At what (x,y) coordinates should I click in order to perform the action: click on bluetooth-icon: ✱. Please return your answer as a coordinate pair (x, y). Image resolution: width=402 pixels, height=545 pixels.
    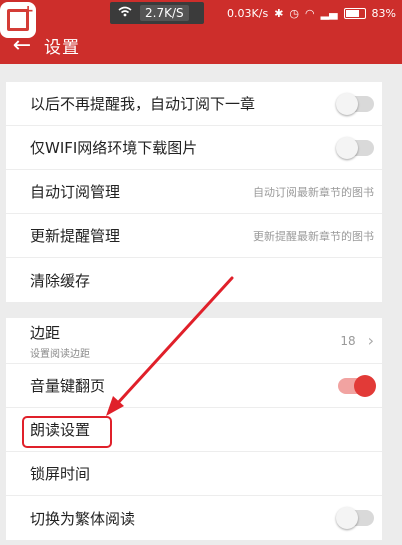
    Looking at the image, I should click on (279, 13).